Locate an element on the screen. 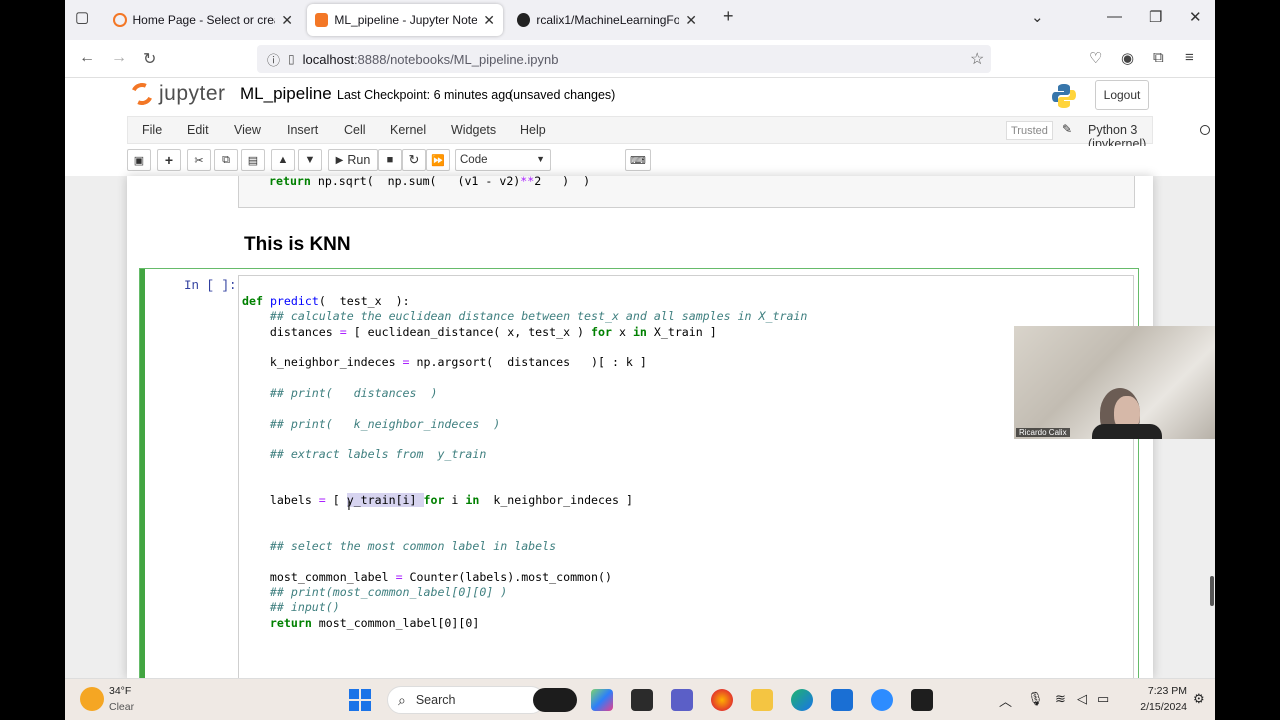  tab-github: rcalix1/MachineLearningFounda ✕ is located at coordinates (607, 20).